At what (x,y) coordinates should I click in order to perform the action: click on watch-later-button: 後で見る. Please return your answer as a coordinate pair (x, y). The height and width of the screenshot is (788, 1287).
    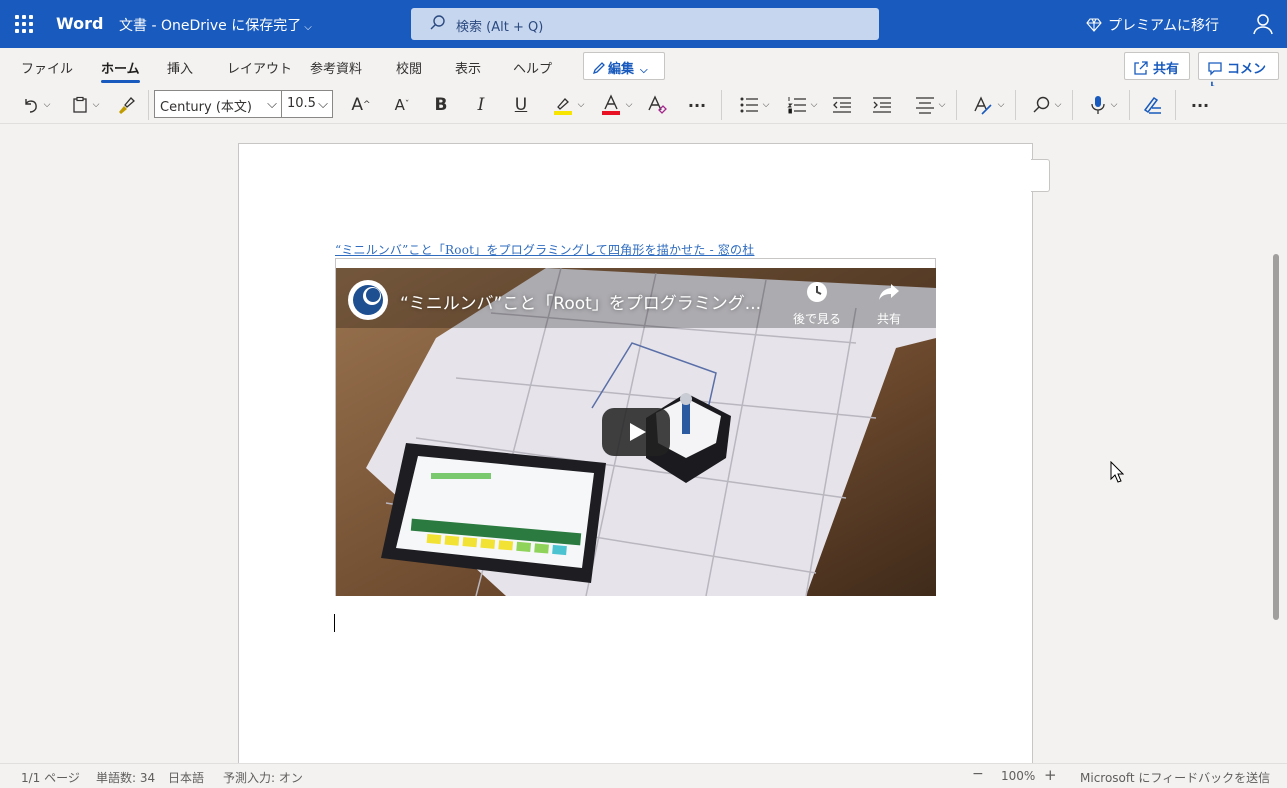
    Looking at the image, I should click on (817, 303).